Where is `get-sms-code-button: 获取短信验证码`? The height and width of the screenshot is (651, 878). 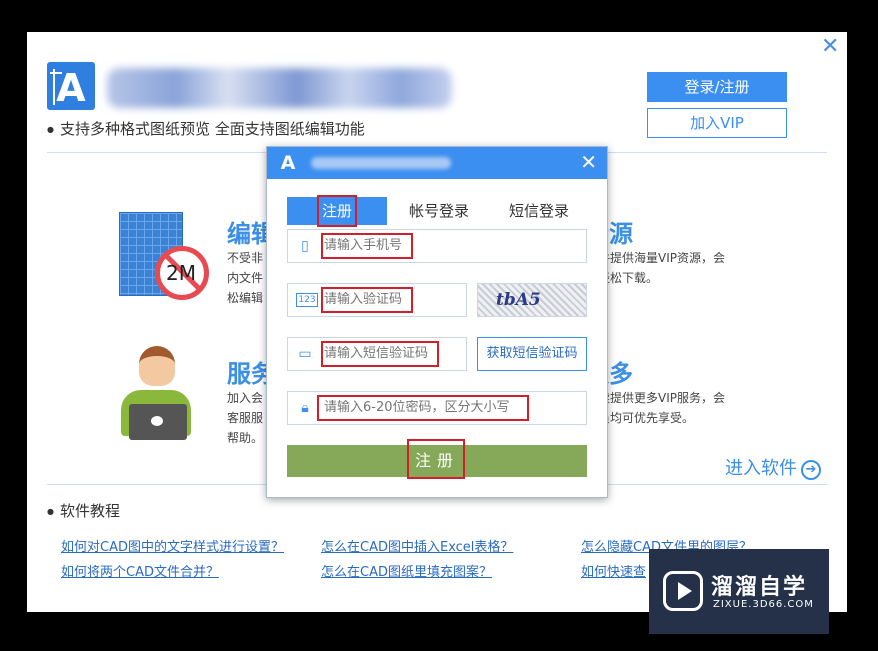
get-sms-code-button: 获取短信验证码 is located at coordinates (532, 354).